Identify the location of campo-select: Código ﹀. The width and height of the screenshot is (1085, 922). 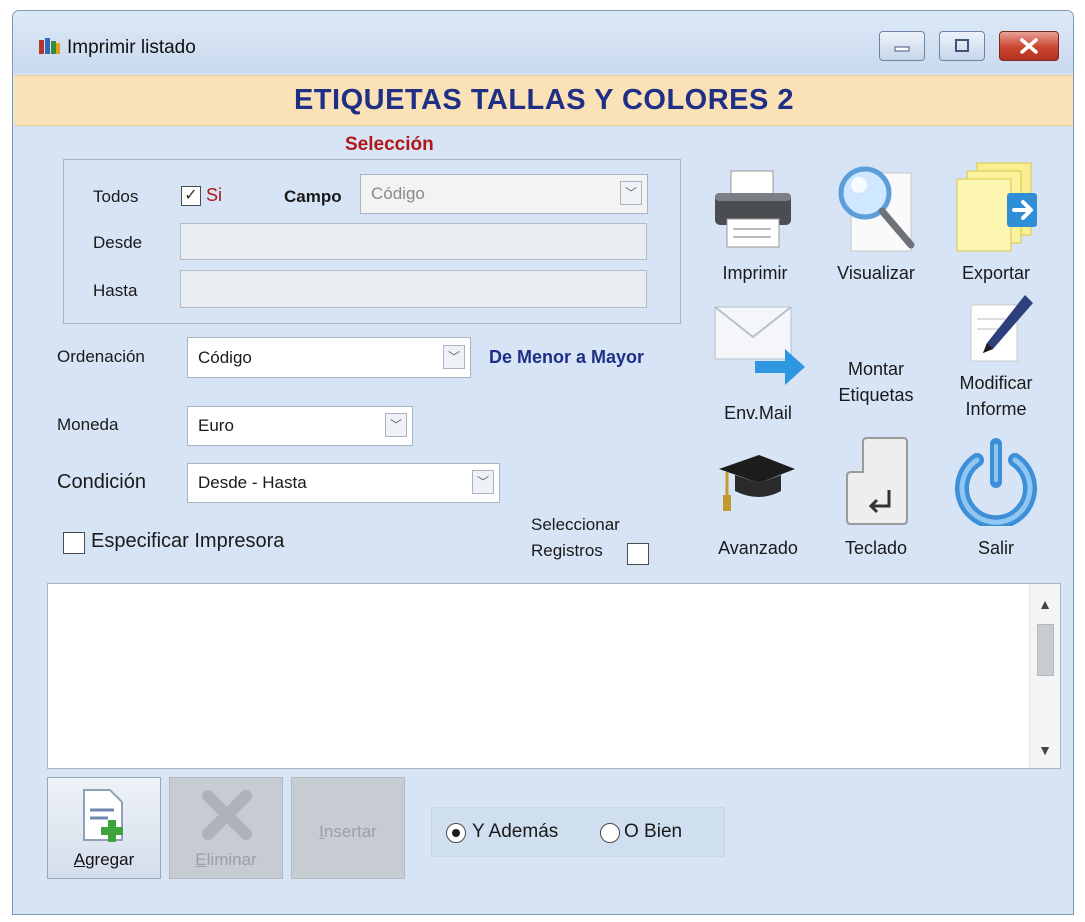
(504, 194).